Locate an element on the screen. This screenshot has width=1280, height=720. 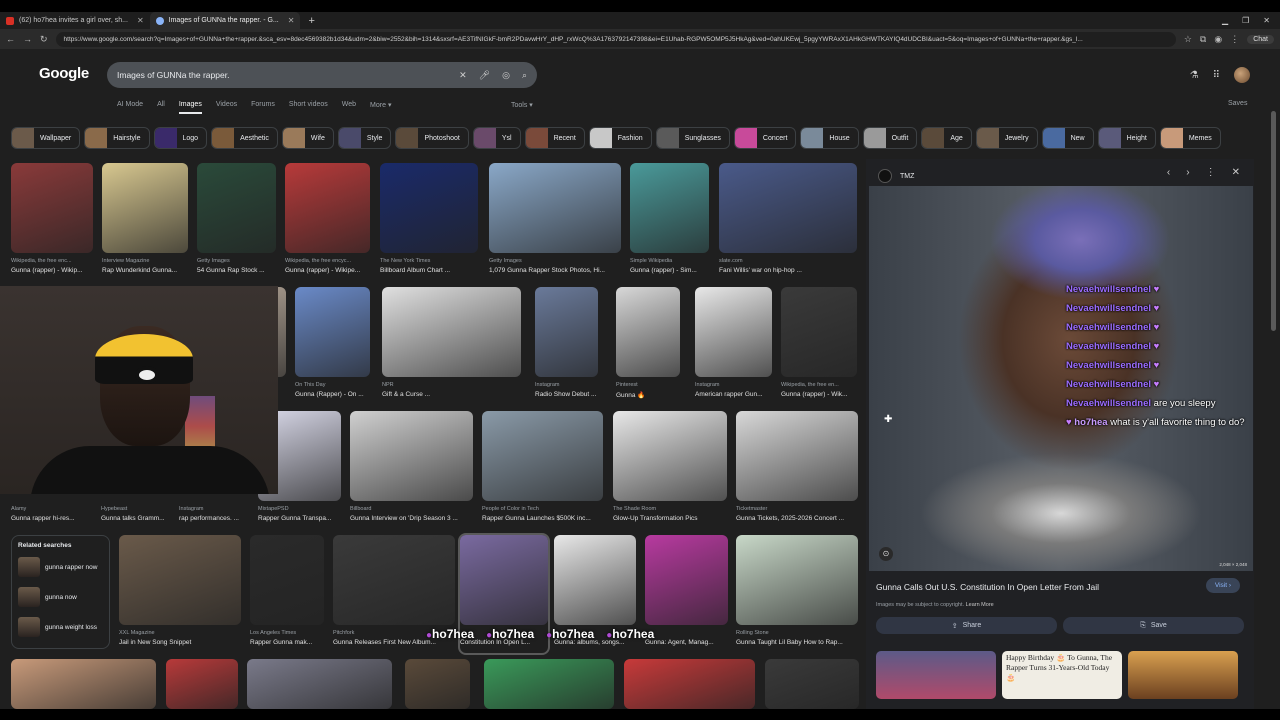
image-result: XXL Magazine Jail in New Song Snippet is located at coordinates (180, 594).